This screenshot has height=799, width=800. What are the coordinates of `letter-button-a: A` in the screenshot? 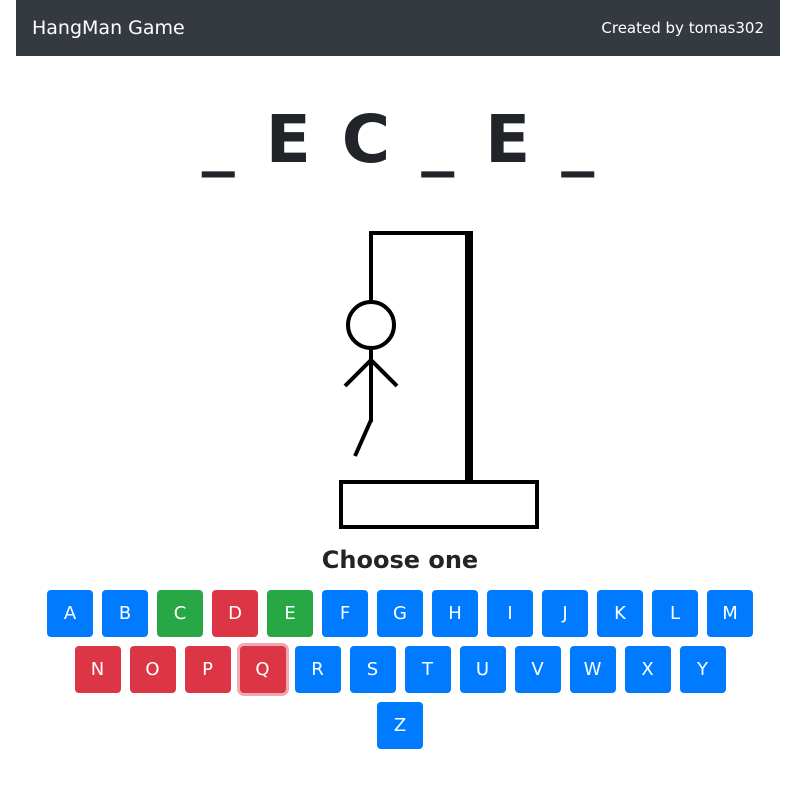 It's located at (70, 613).